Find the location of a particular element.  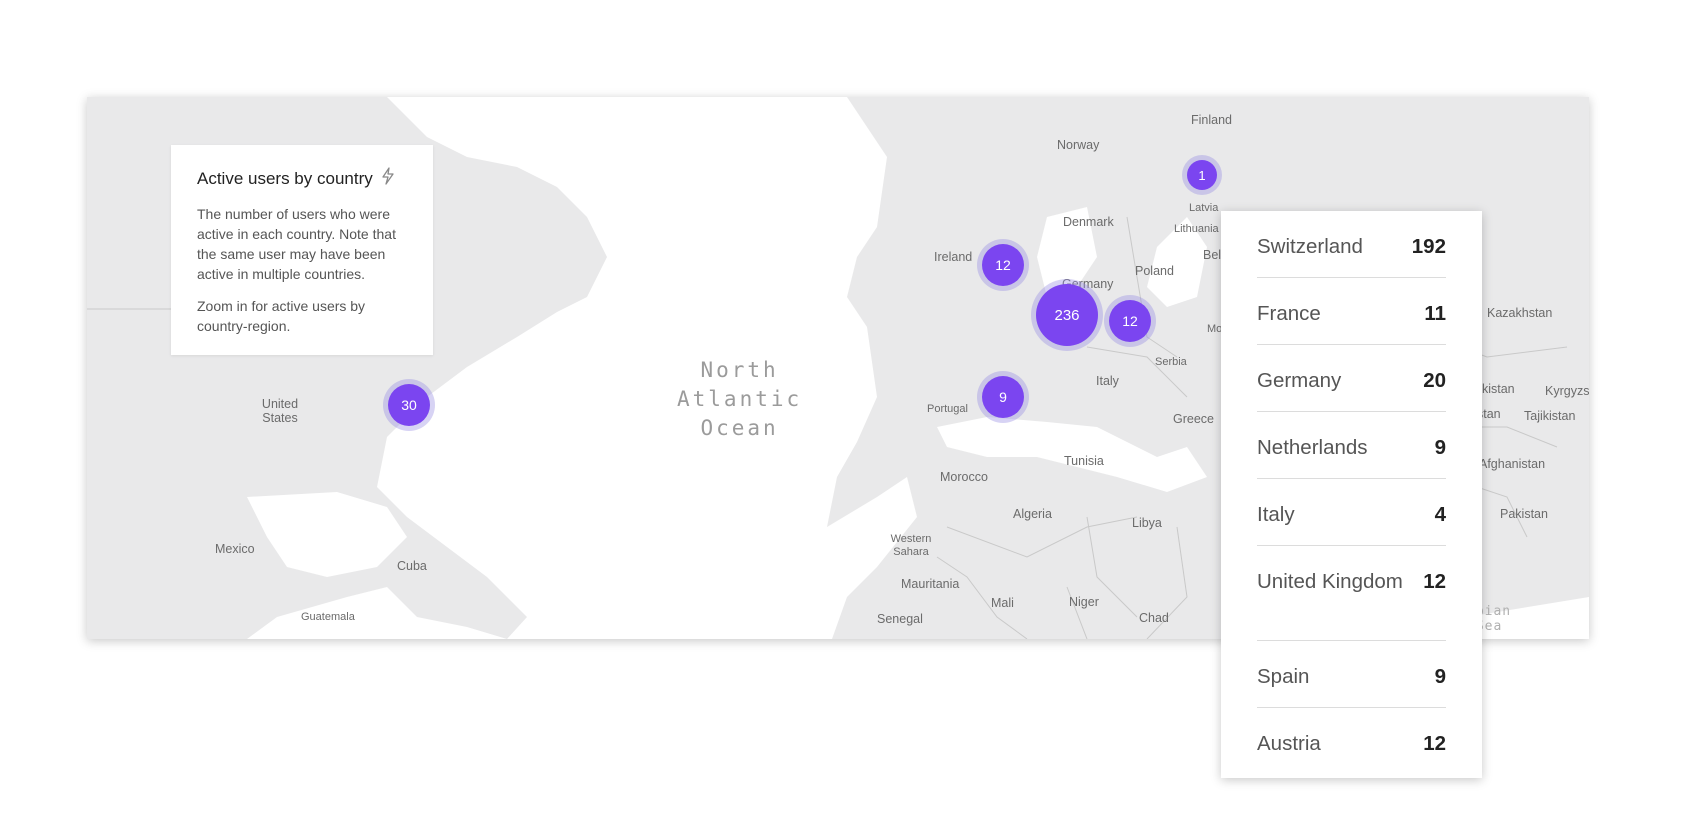

map-label-kazakhstan: Kazakhstan is located at coordinates (1520, 313).